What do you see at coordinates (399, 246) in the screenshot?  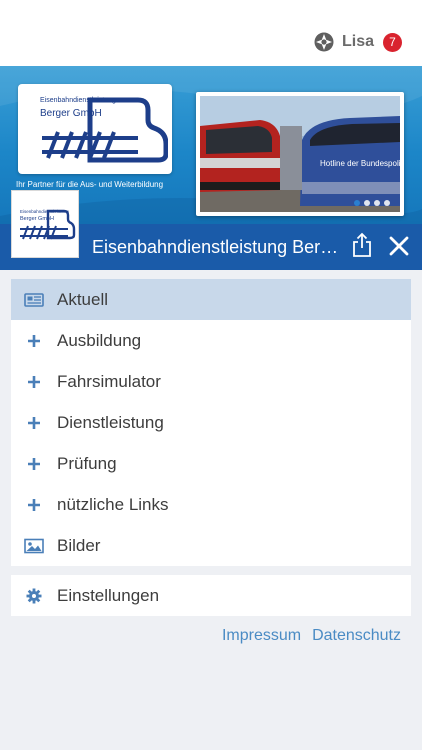 I see `close-icon` at bounding box center [399, 246].